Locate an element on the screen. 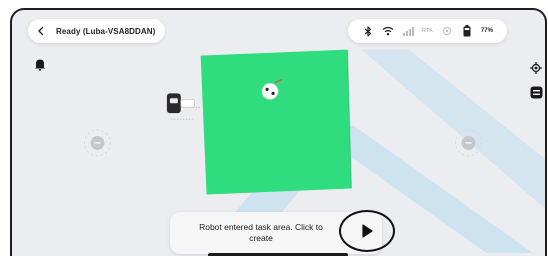 The width and height of the screenshot is (548, 256). connectivity-pill: RTK 77% is located at coordinates (427, 31).